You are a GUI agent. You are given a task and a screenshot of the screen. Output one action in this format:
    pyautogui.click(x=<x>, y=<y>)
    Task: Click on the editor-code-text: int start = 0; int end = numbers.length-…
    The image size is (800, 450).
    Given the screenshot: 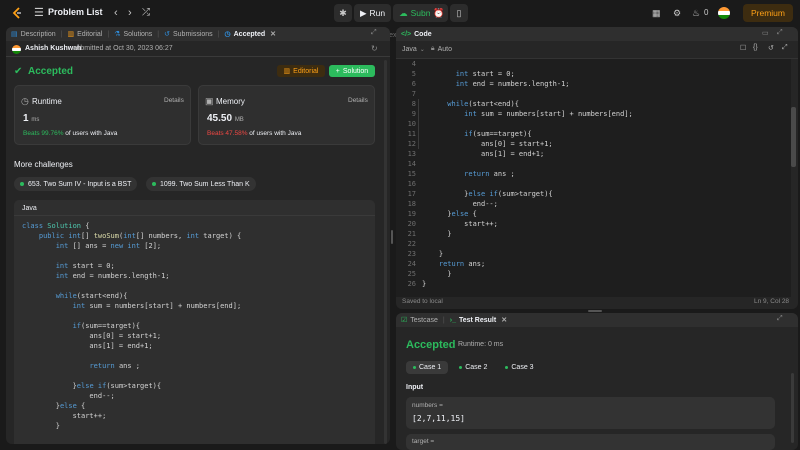 What is the action you would take?
    pyautogui.click(x=527, y=174)
    